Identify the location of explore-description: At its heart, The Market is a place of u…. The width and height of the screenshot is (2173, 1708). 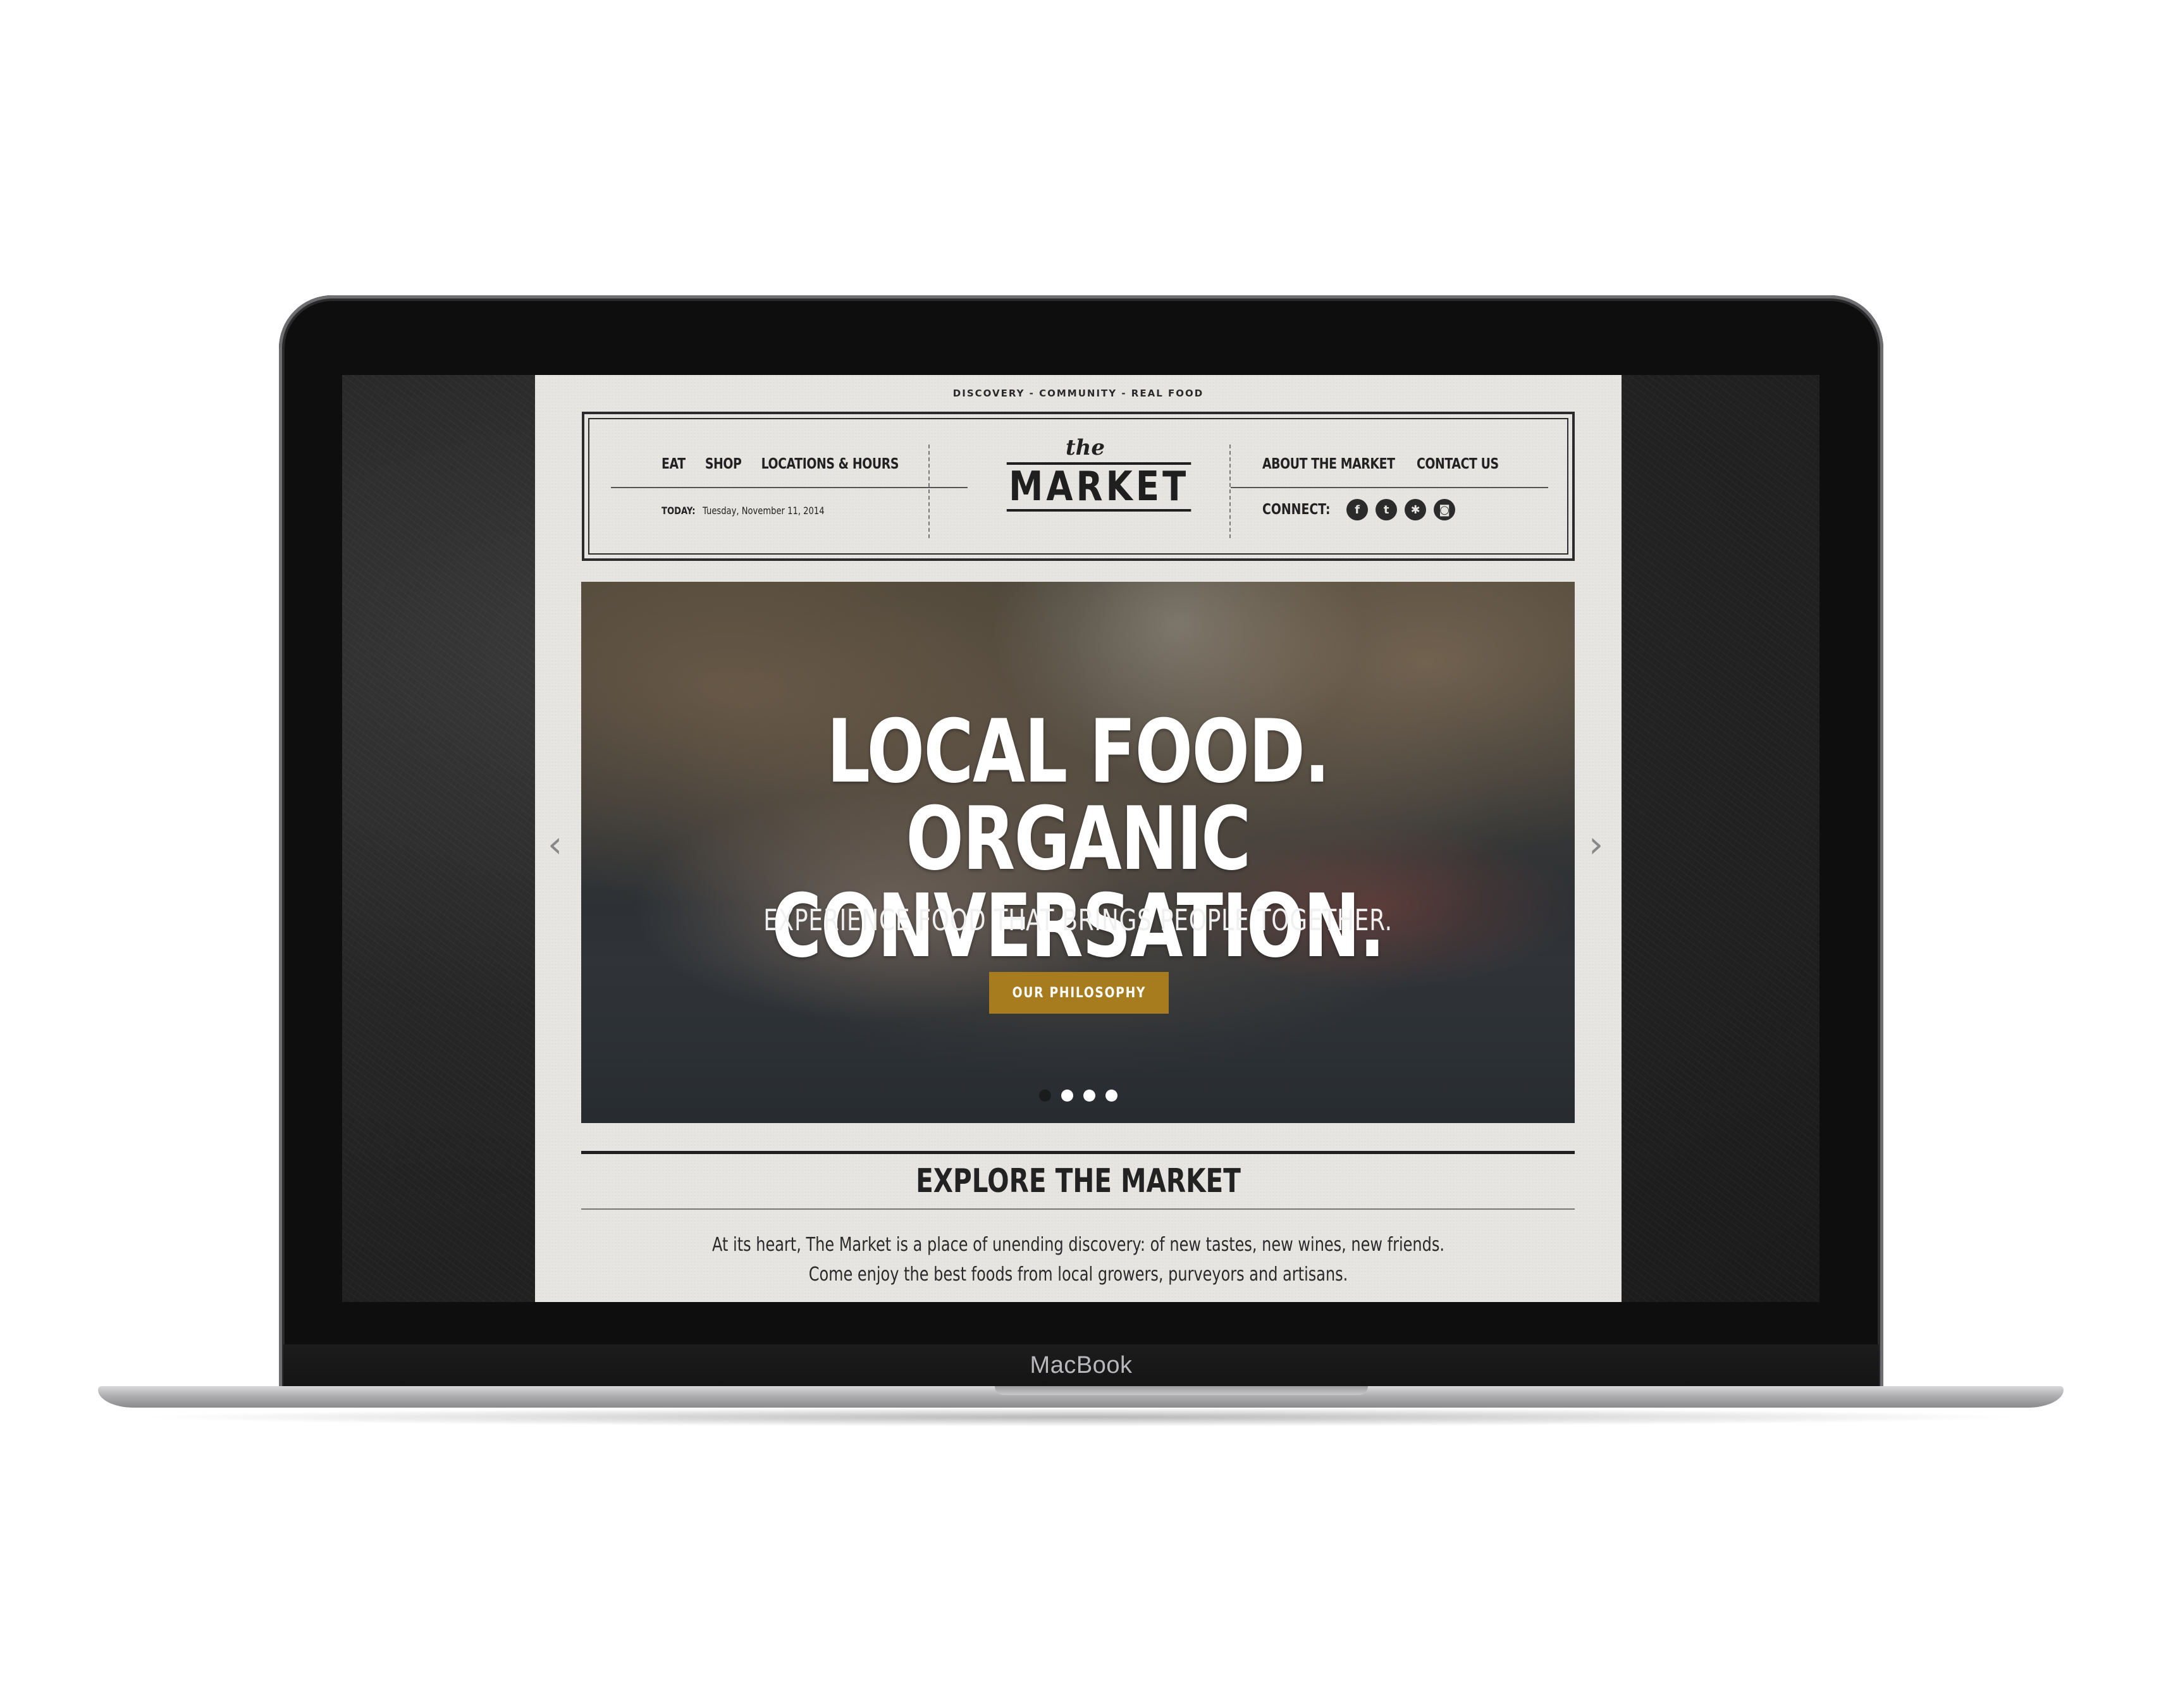
(1078, 1259).